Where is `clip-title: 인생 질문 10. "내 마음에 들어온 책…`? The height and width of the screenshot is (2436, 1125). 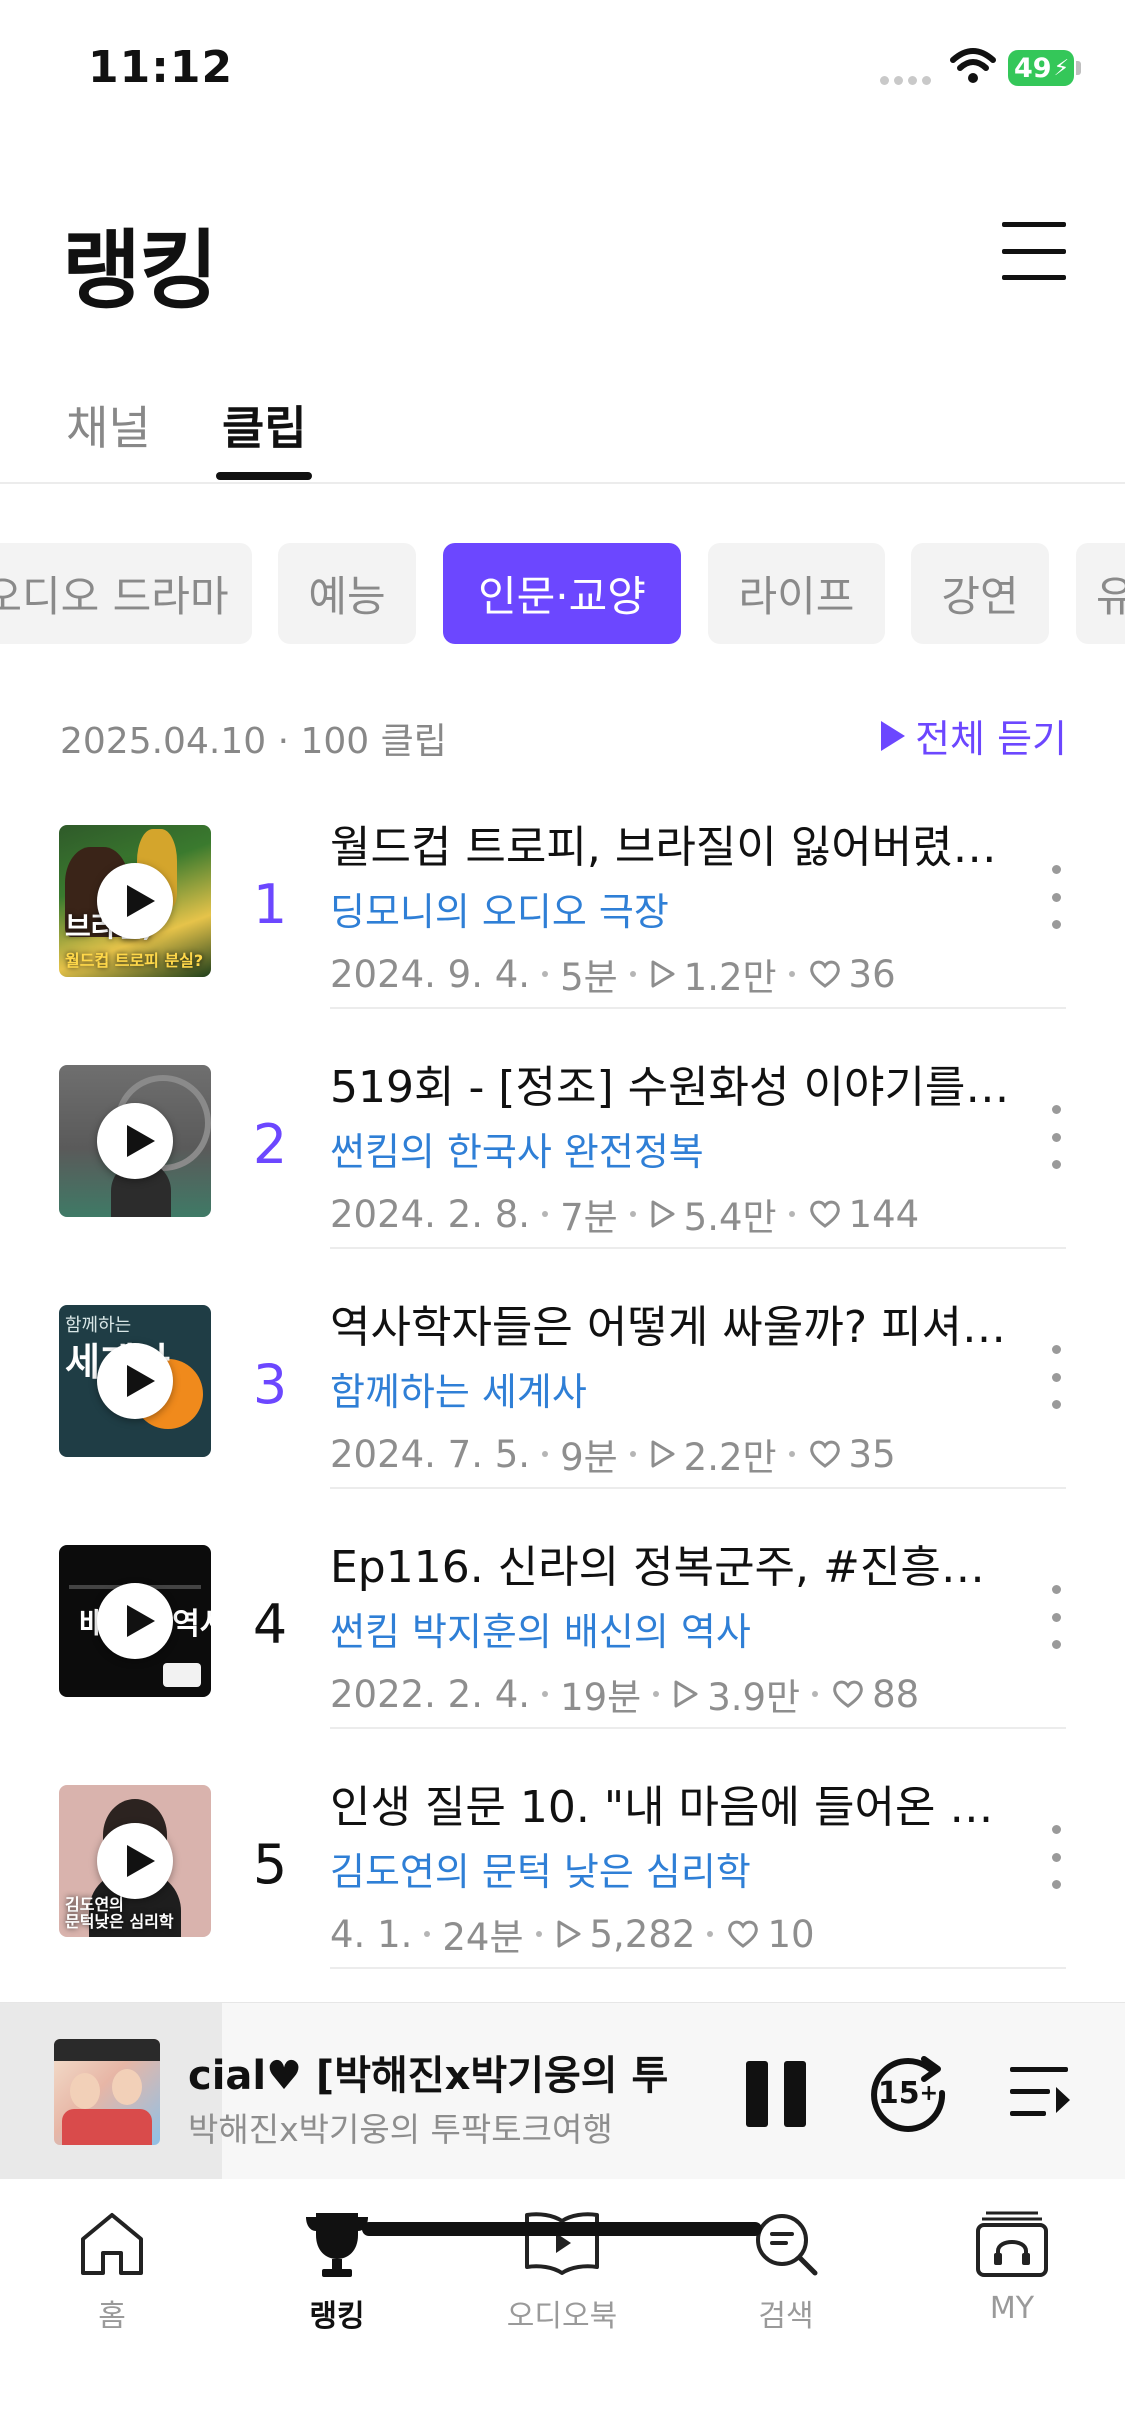 clip-title: 인생 질문 10. "내 마음에 들어온 책… is located at coordinates (675, 1803).